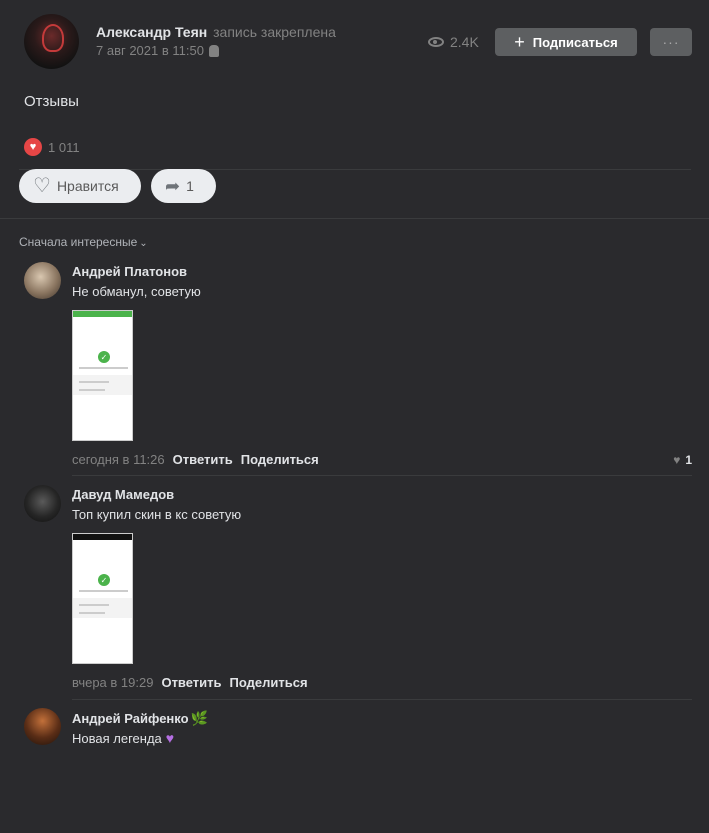 Image resolution: width=709 pixels, height=833 pixels. Describe the element at coordinates (190, 186) in the screenshot. I see `share-count: 1` at that location.